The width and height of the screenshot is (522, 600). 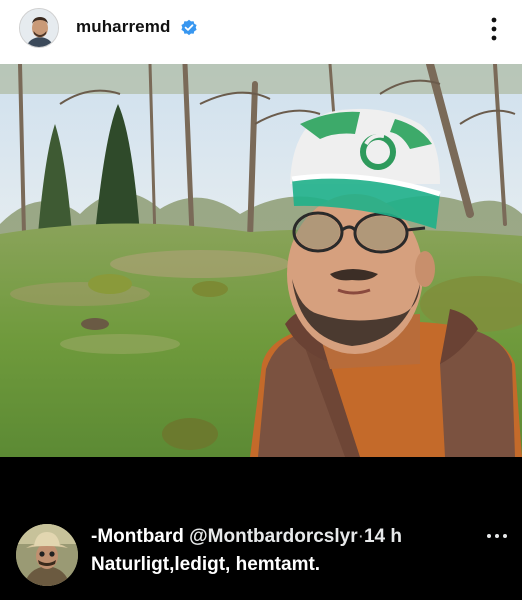 What do you see at coordinates (189, 27) in the screenshot?
I see `verified-badge-icon` at bounding box center [189, 27].